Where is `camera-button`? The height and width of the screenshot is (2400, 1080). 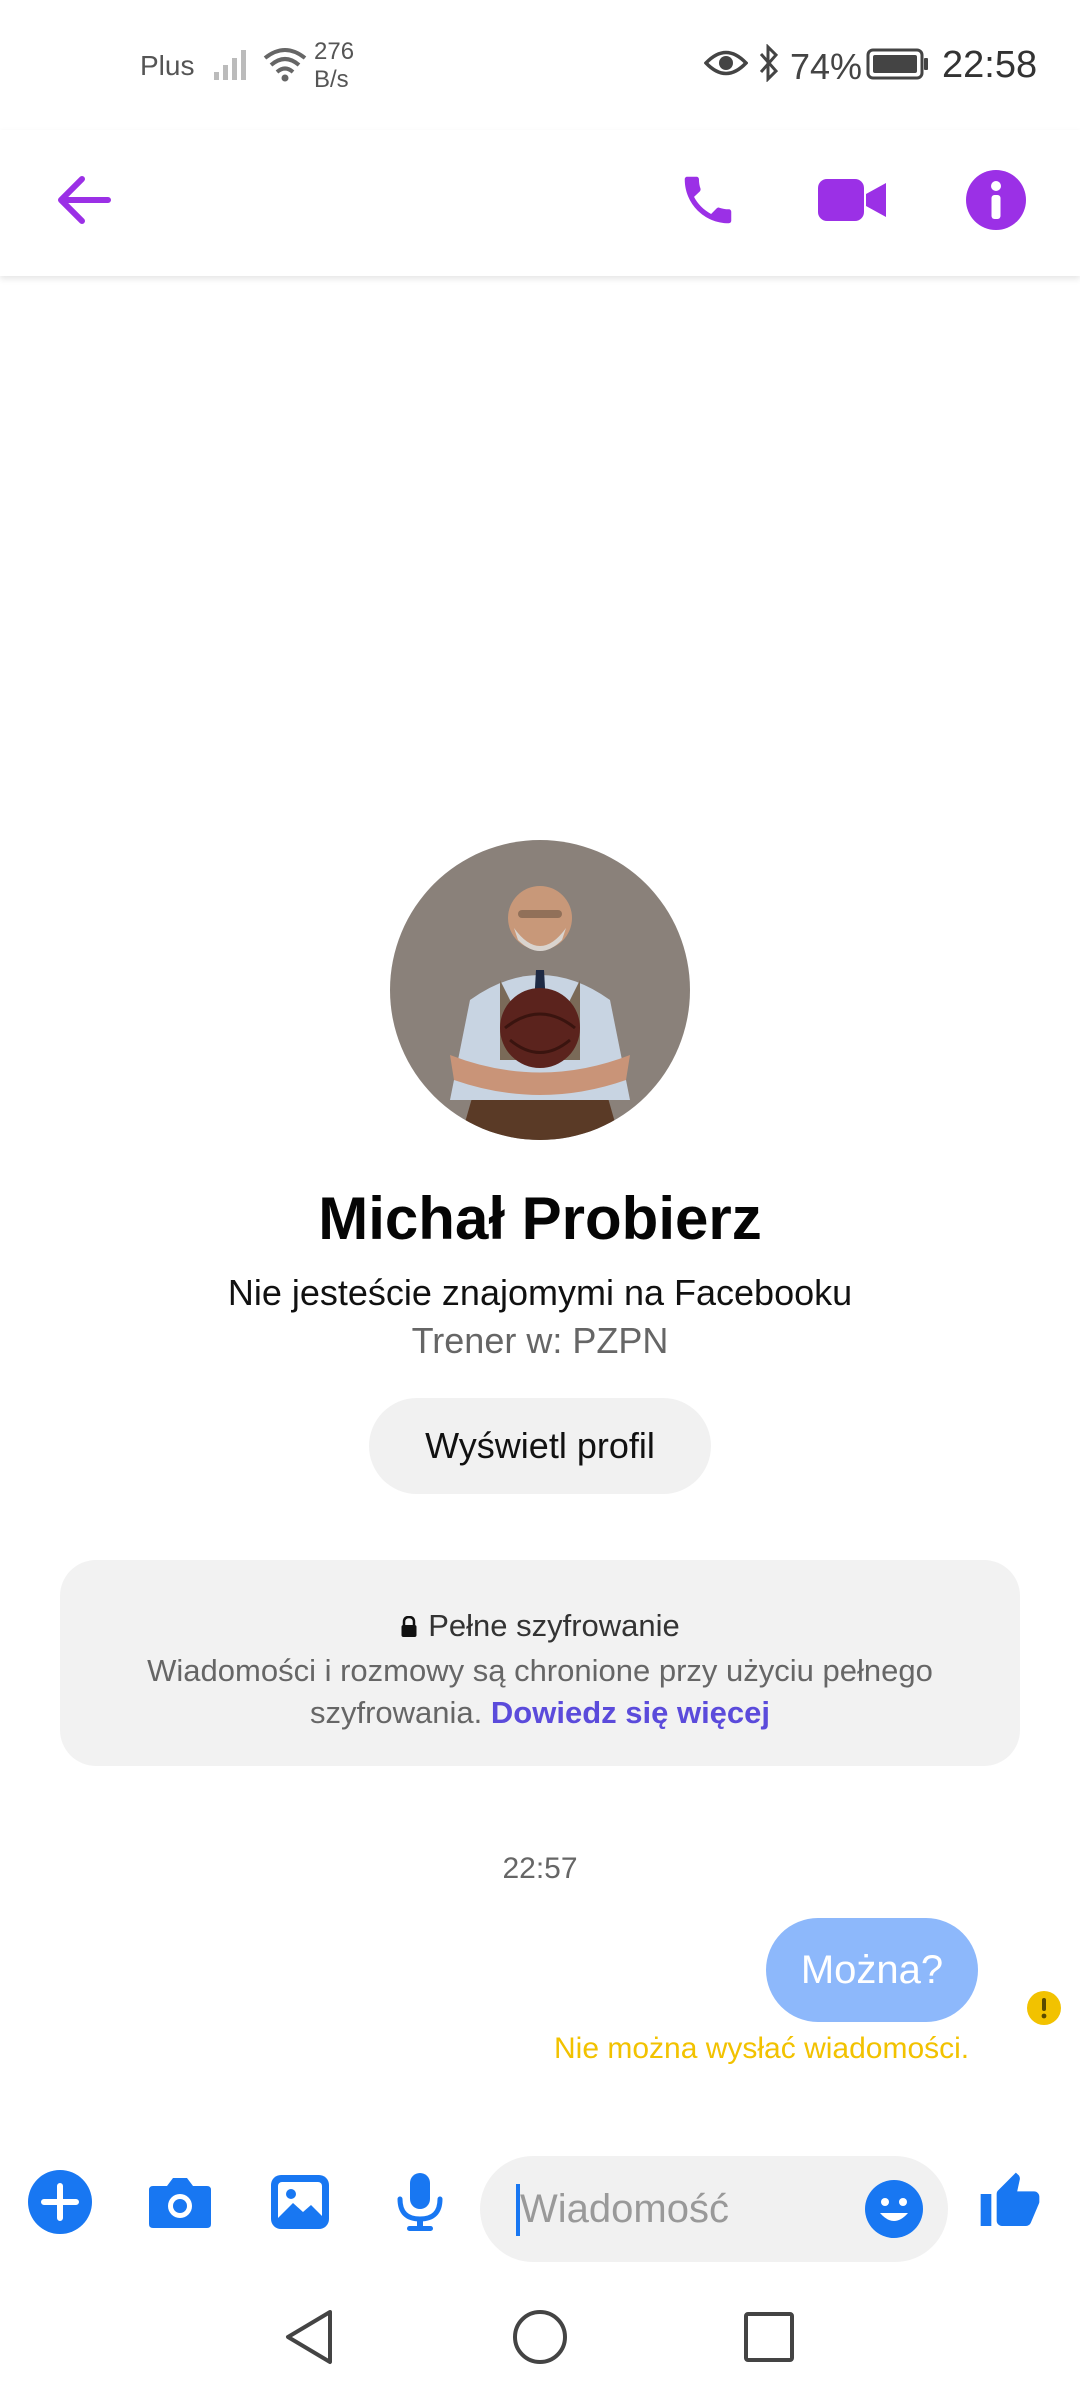
camera-button is located at coordinates (180, 2202).